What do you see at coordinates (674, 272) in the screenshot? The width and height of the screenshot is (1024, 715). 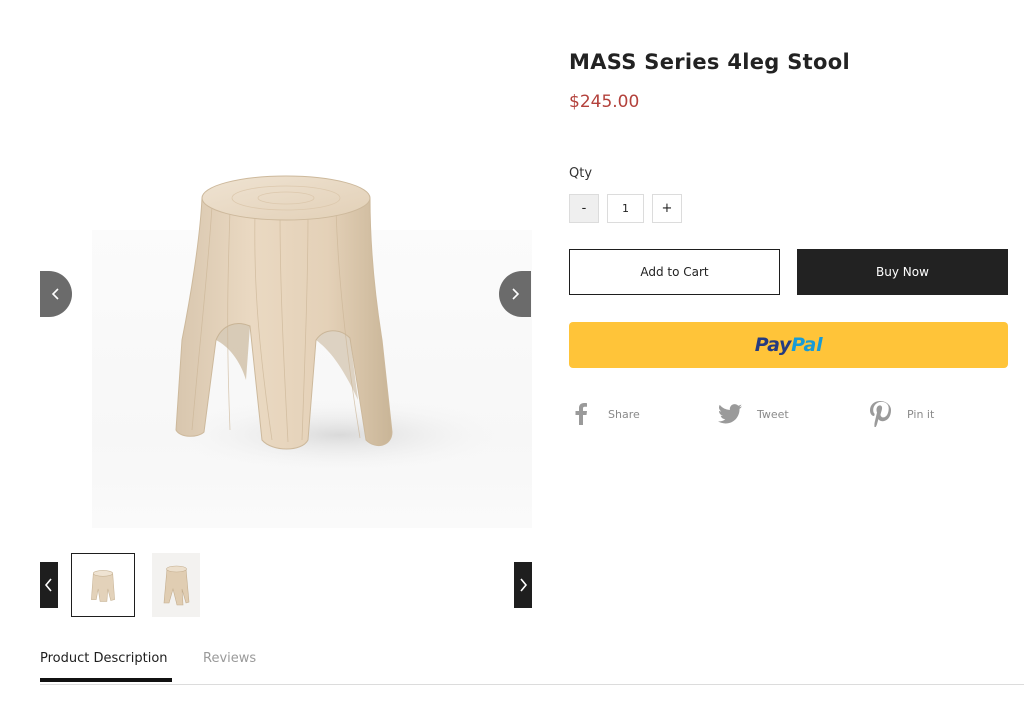 I see `add-to-cart-button: Add to Cart` at bounding box center [674, 272].